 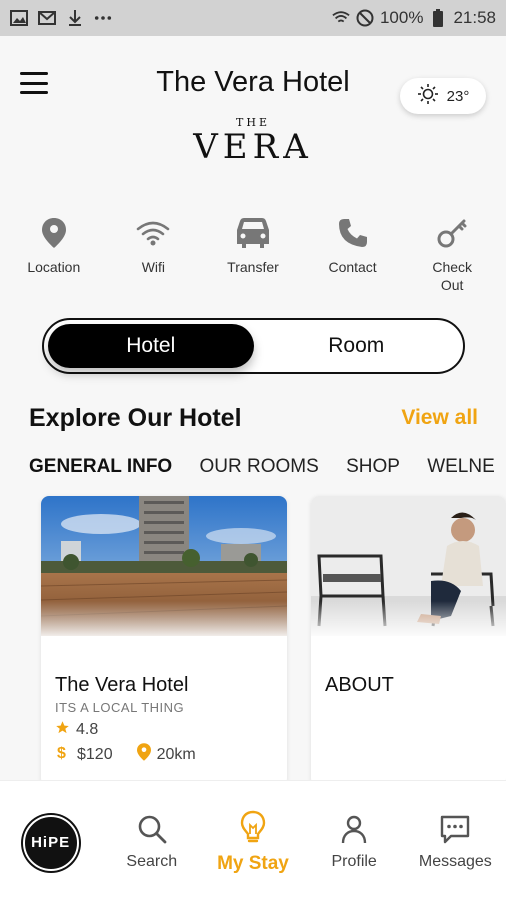 I want to click on action-location: Location, so click(x=54, y=262).